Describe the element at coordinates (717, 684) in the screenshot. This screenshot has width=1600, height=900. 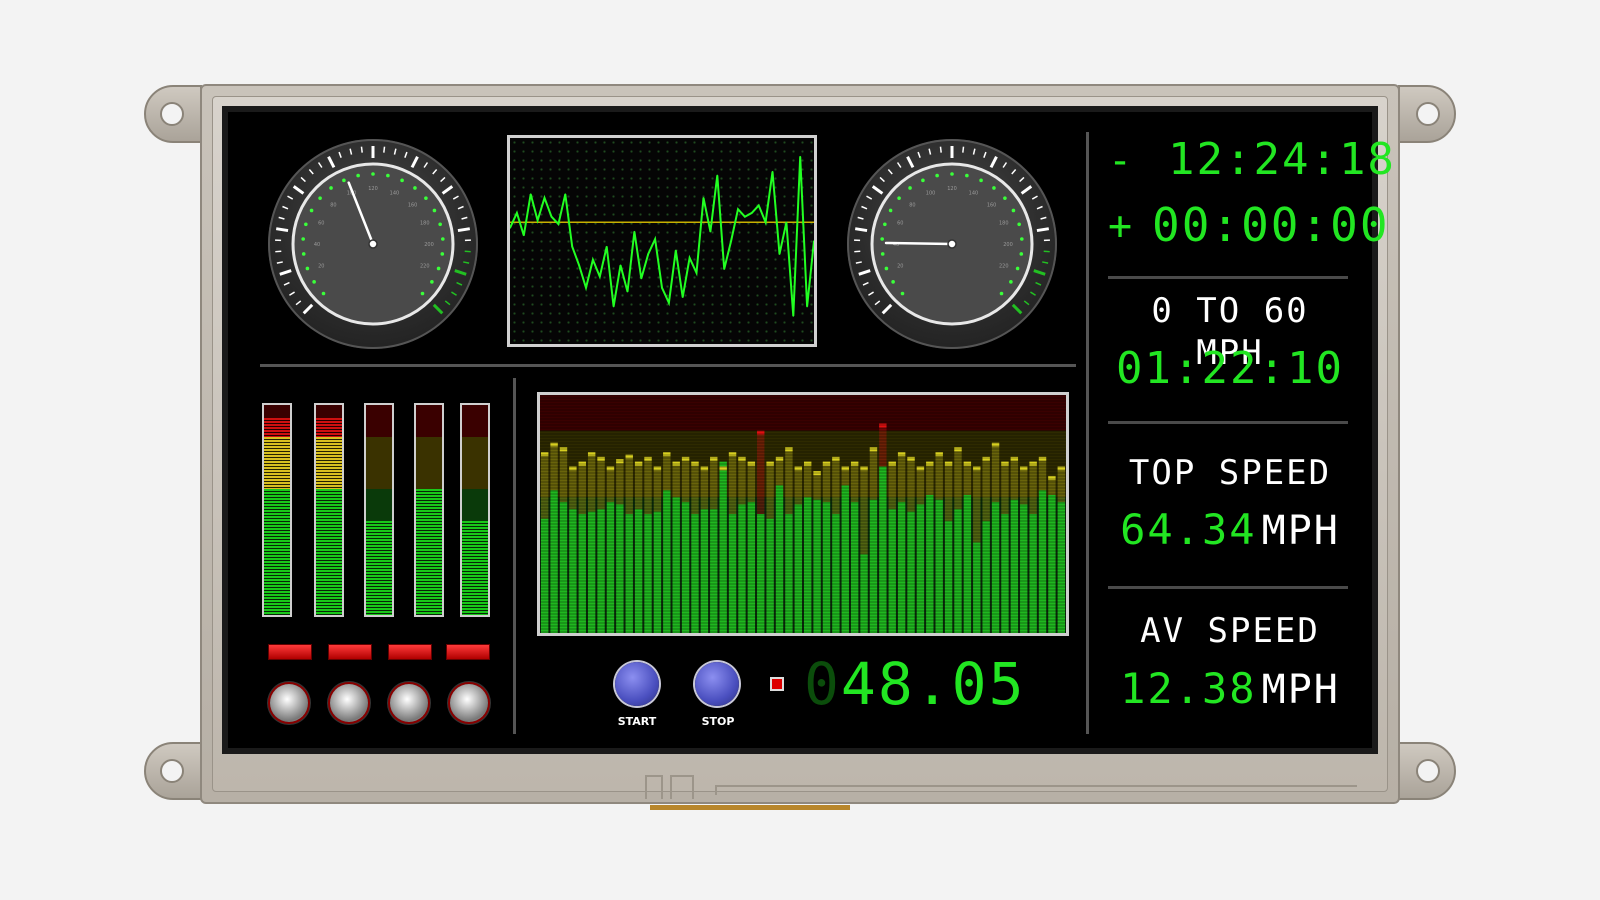
I see `stop-button` at that location.